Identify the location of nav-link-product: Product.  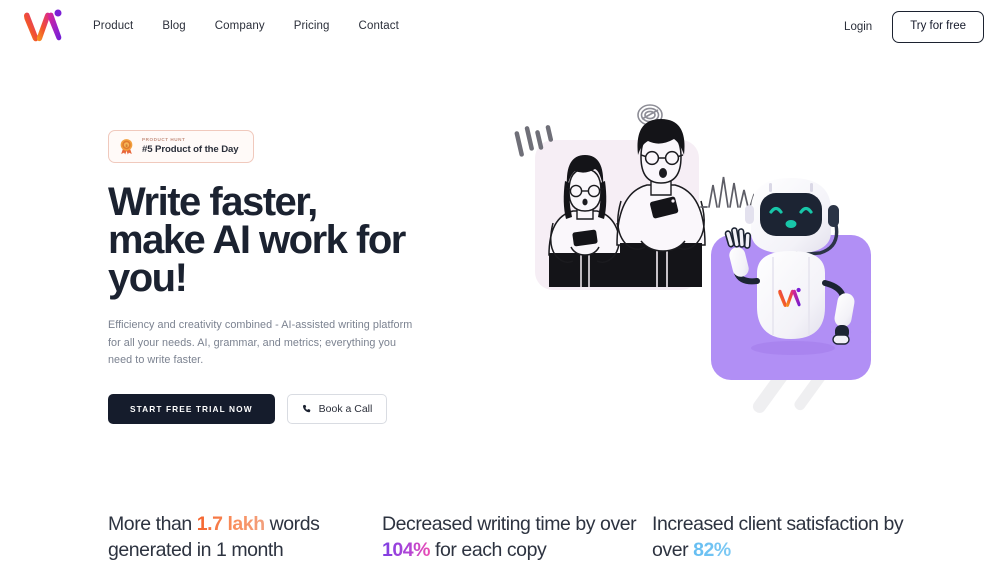
(113, 26).